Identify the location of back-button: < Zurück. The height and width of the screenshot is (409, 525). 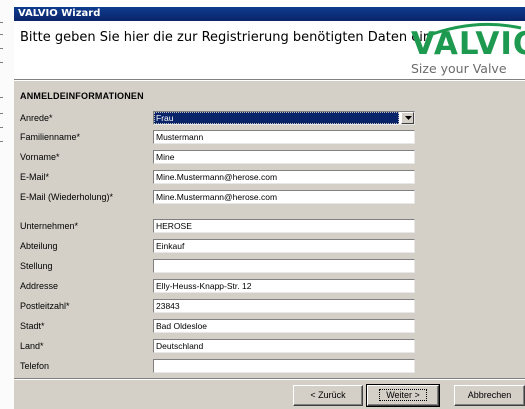
(328, 395).